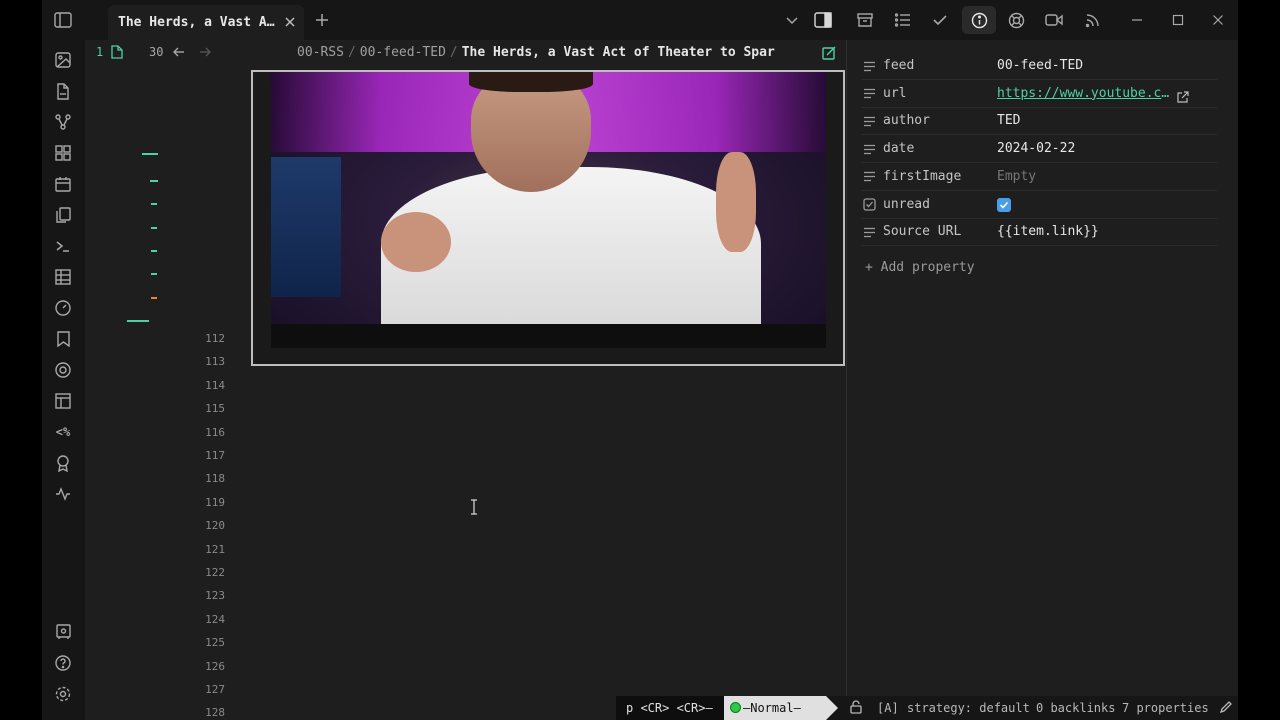 The image size is (1280, 720). I want to click on property-value: {{item.link}}, so click(1048, 231).